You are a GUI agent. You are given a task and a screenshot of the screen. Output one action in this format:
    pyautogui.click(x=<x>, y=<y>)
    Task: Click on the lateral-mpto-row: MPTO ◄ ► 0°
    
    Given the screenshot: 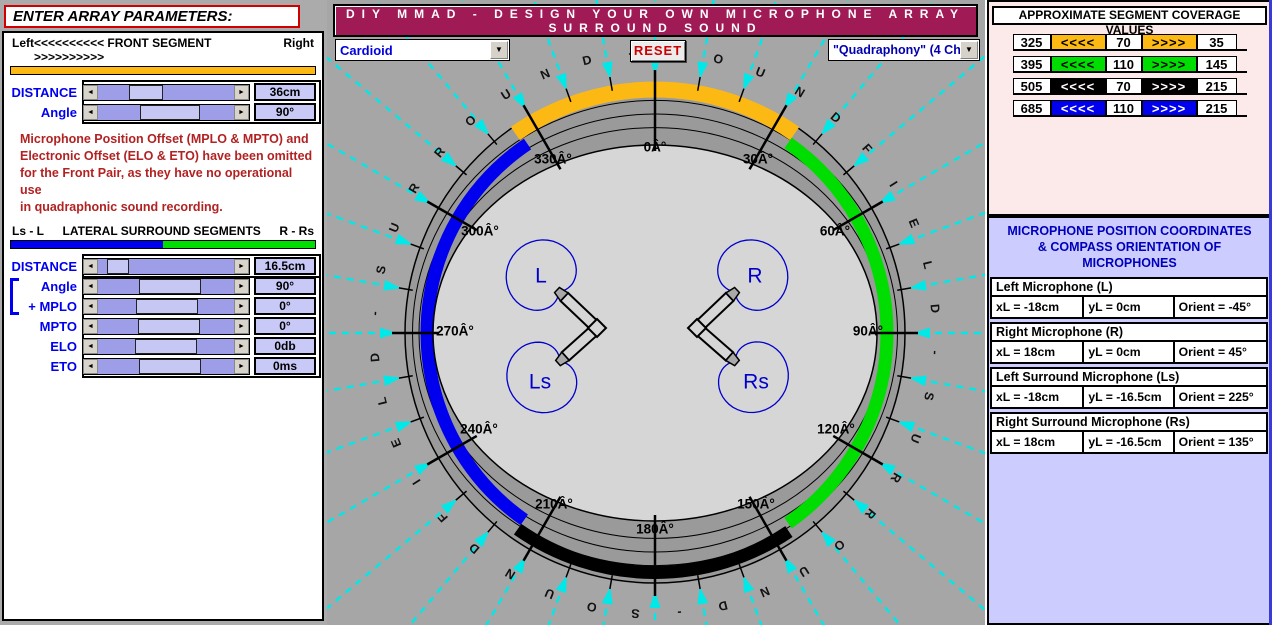 What is the action you would take?
    pyautogui.click(x=163, y=326)
    